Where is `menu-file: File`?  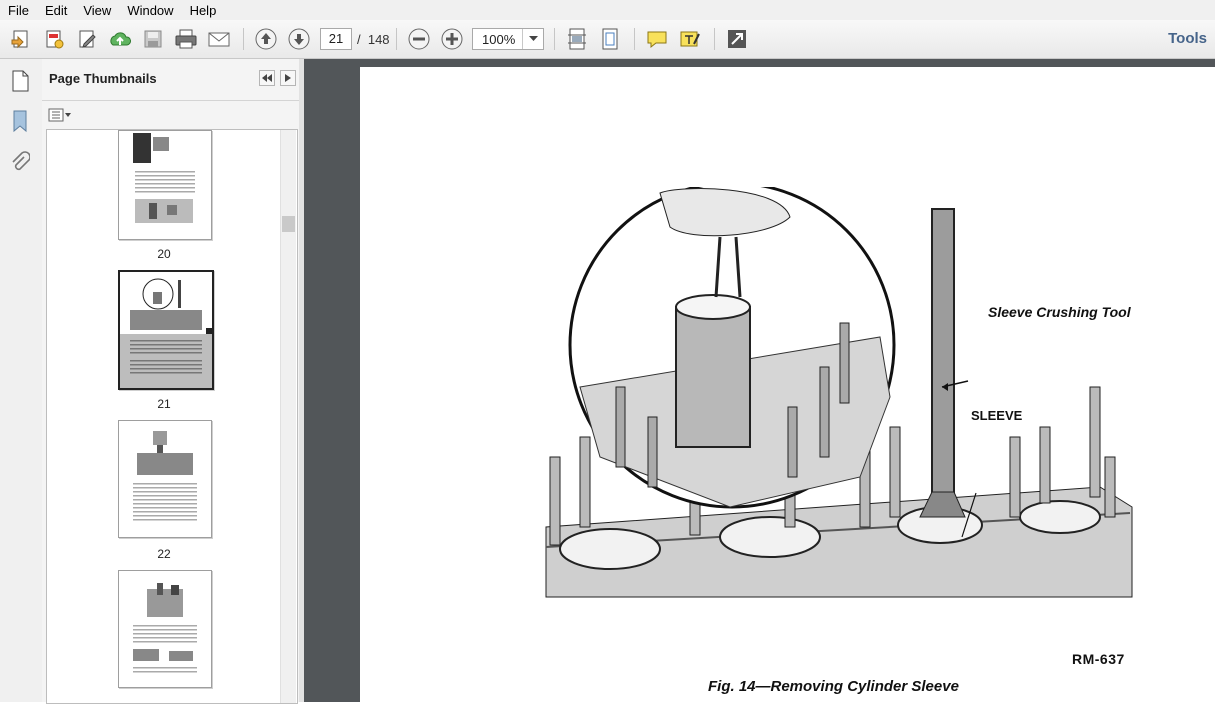
menu-file: File is located at coordinates (18, 10).